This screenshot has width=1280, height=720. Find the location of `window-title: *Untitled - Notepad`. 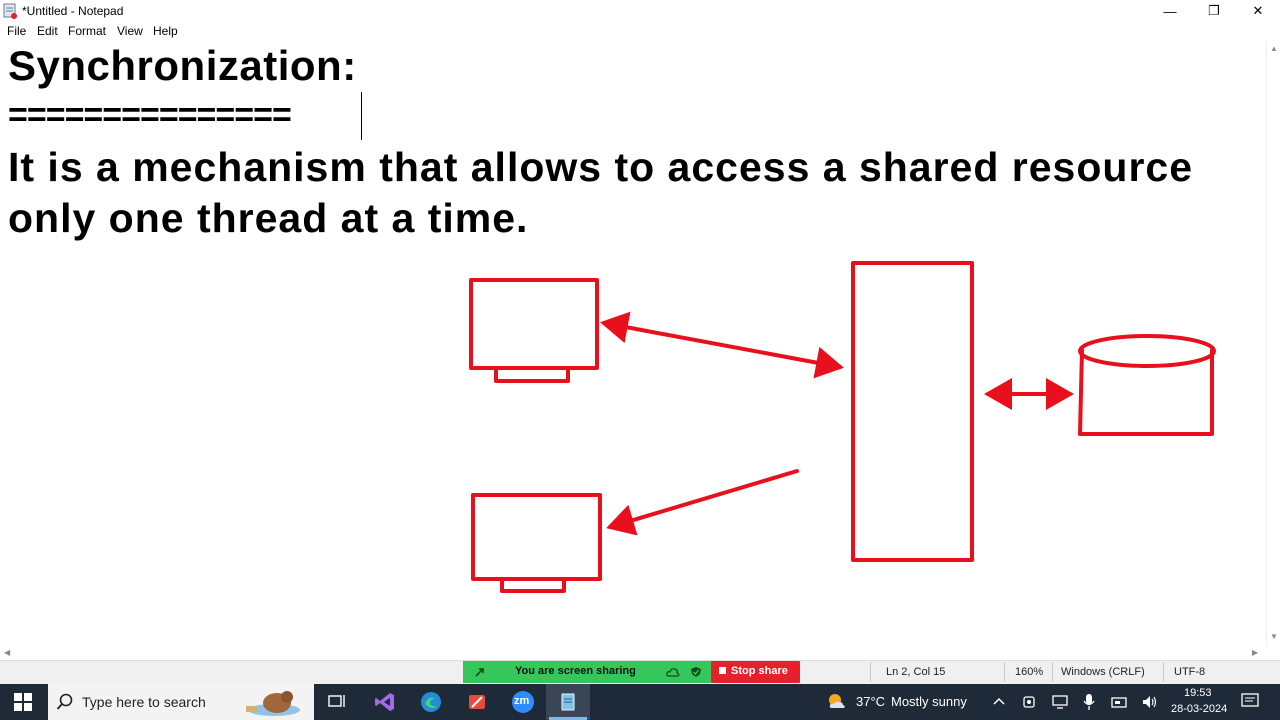

window-title: *Untitled - Notepad is located at coordinates (73, 11).